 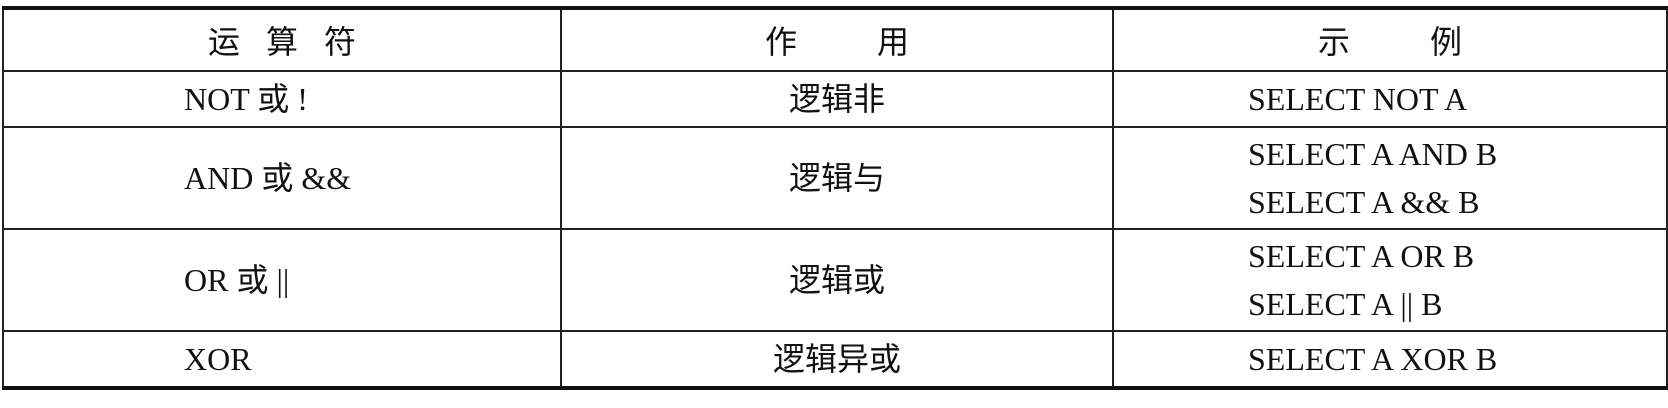 What do you see at coordinates (294, 42) in the screenshot?
I see `header-operator-label: 运算符` at bounding box center [294, 42].